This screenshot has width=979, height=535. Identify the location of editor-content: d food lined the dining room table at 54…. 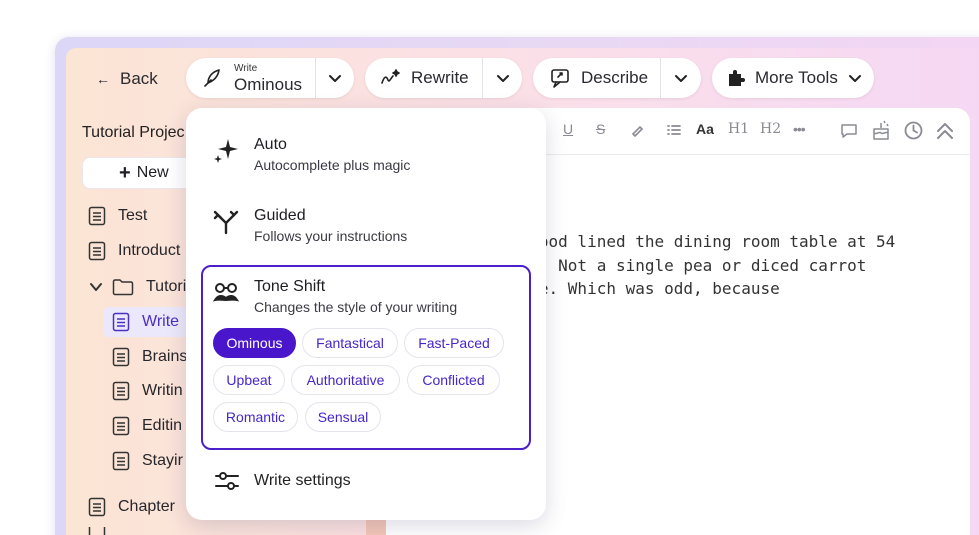
(730, 265).